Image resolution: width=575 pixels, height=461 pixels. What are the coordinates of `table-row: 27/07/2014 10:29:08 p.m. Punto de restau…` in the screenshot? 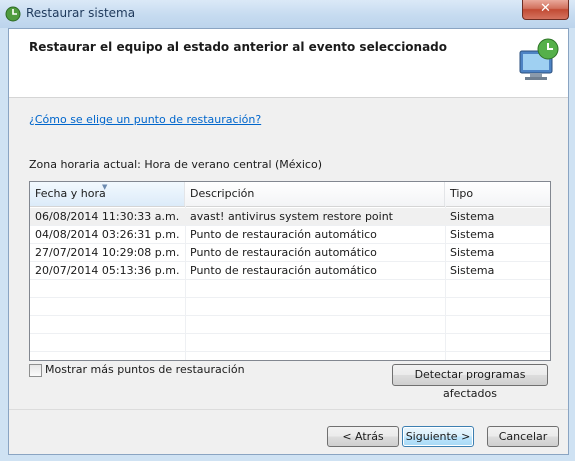 It's located at (290, 253).